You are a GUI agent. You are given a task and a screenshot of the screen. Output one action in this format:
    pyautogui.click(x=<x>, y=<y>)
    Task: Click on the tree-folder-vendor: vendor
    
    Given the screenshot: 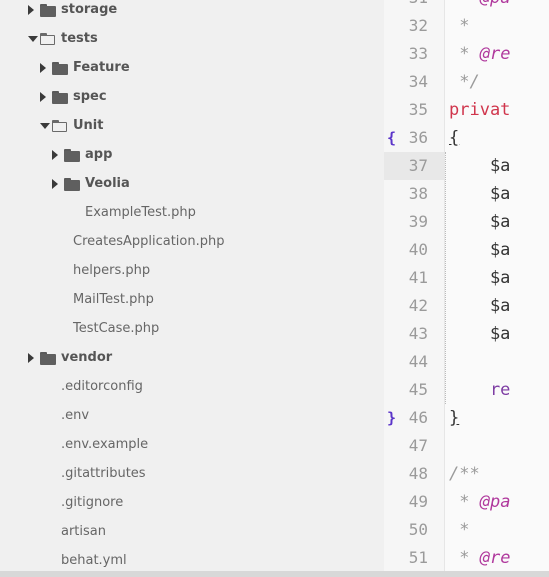 What is the action you would take?
    pyautogui.click(x=192, y=358)
    